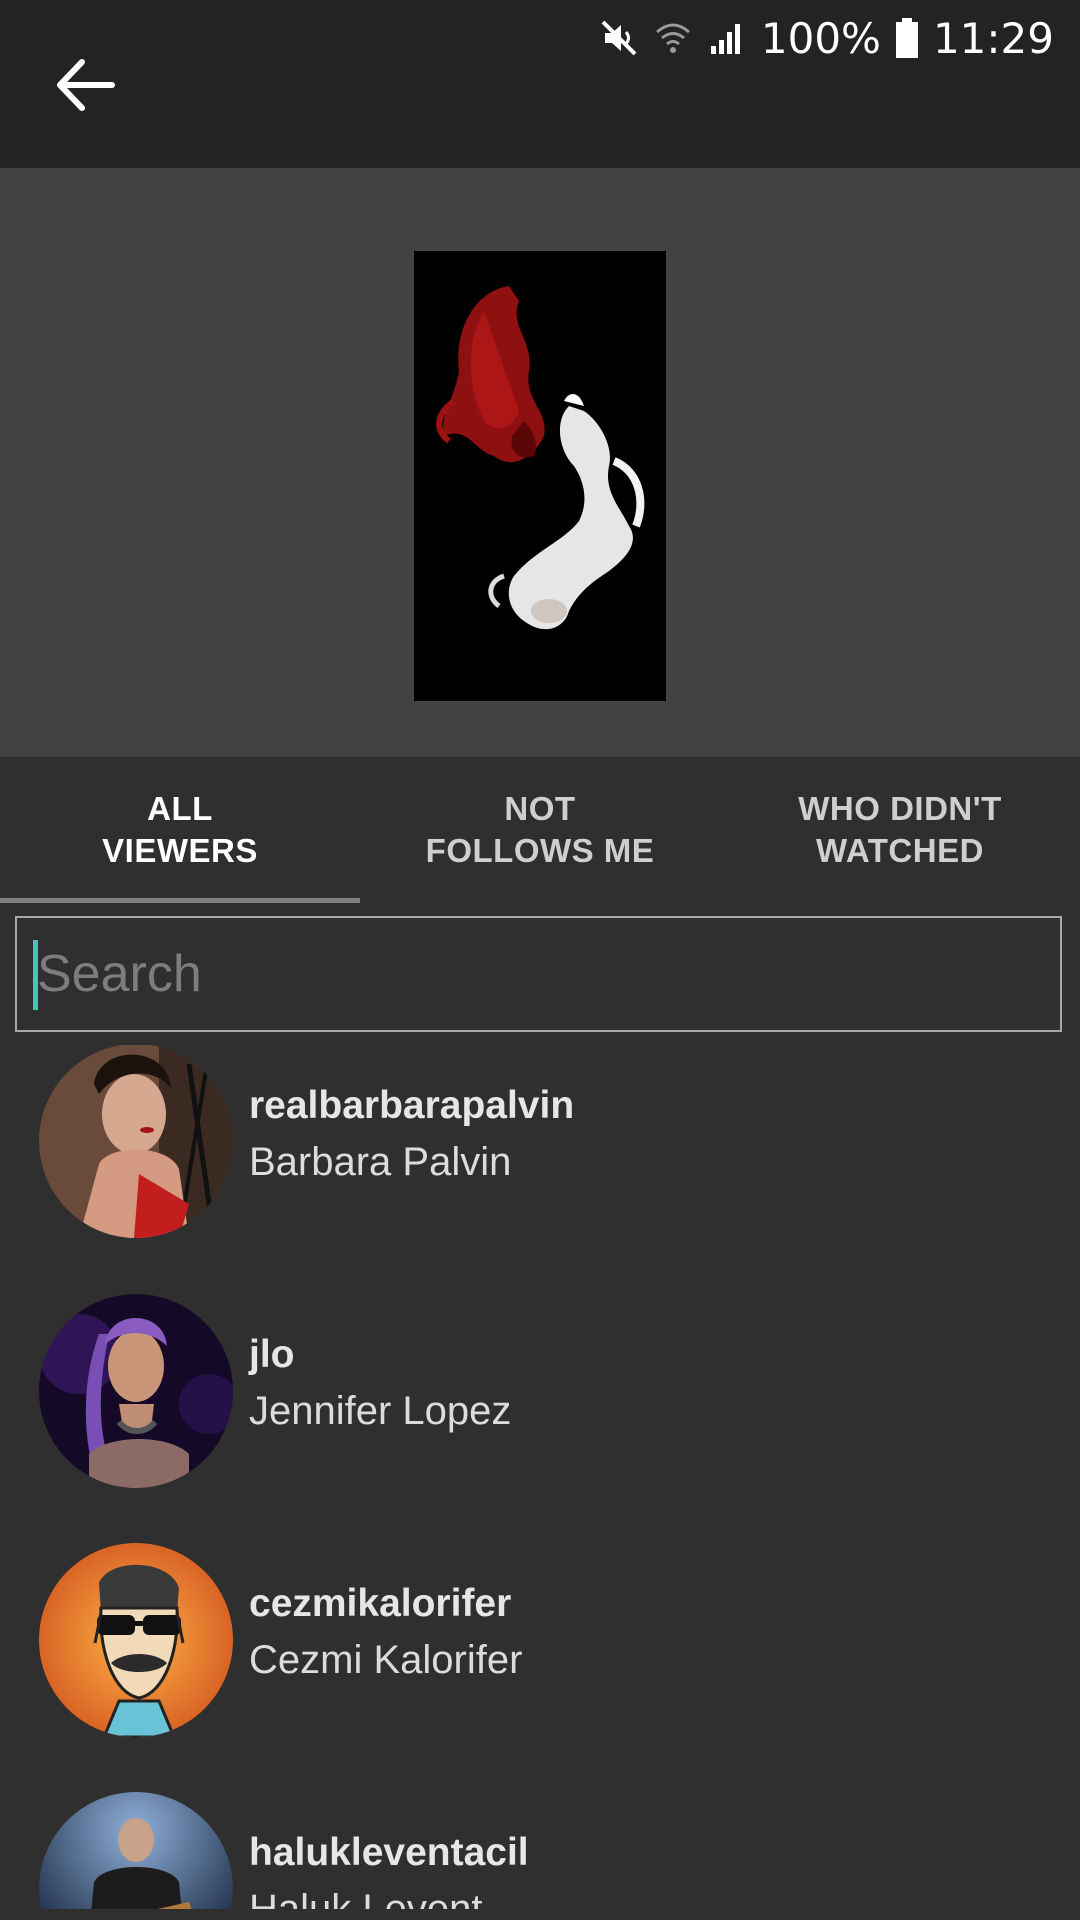  I want to click on viewer-username: cezmikalorifer, so click(380, 1603).